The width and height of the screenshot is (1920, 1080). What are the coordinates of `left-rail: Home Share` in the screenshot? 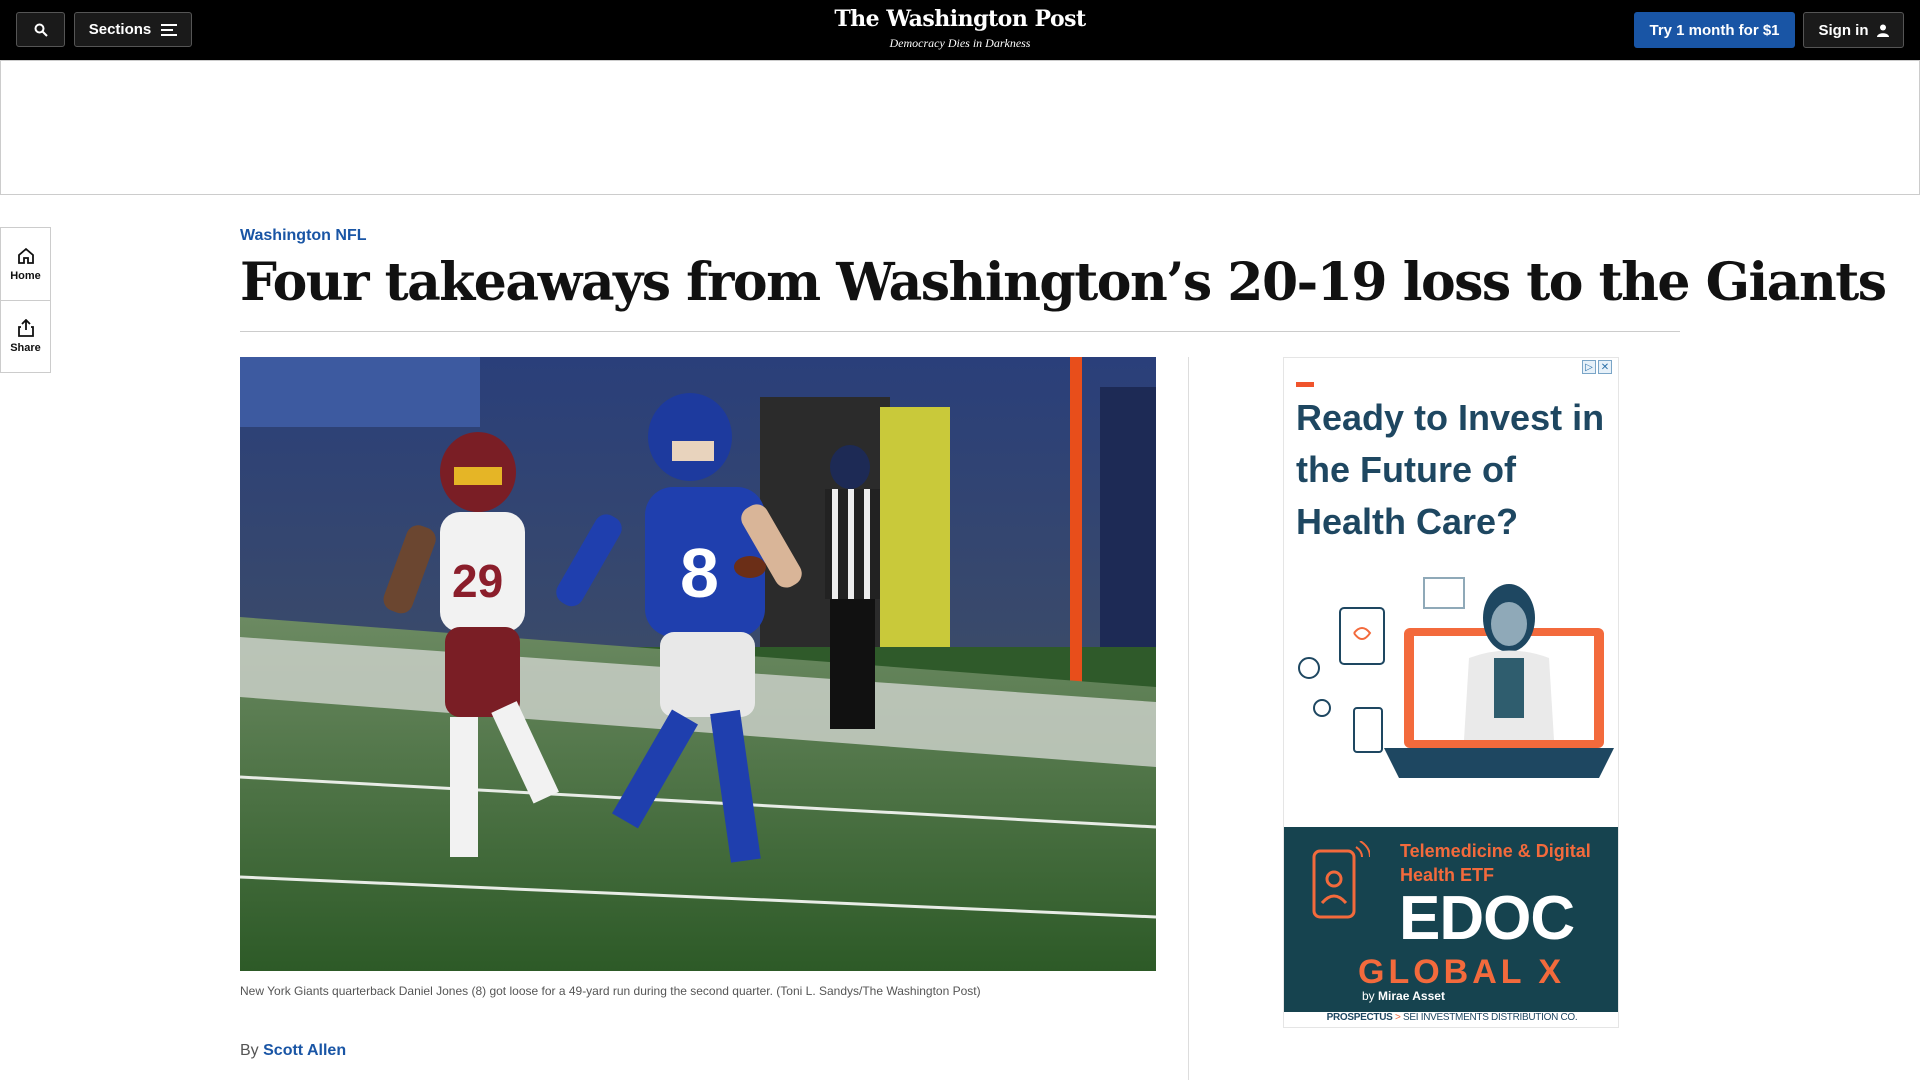 It's located at (25, 300).